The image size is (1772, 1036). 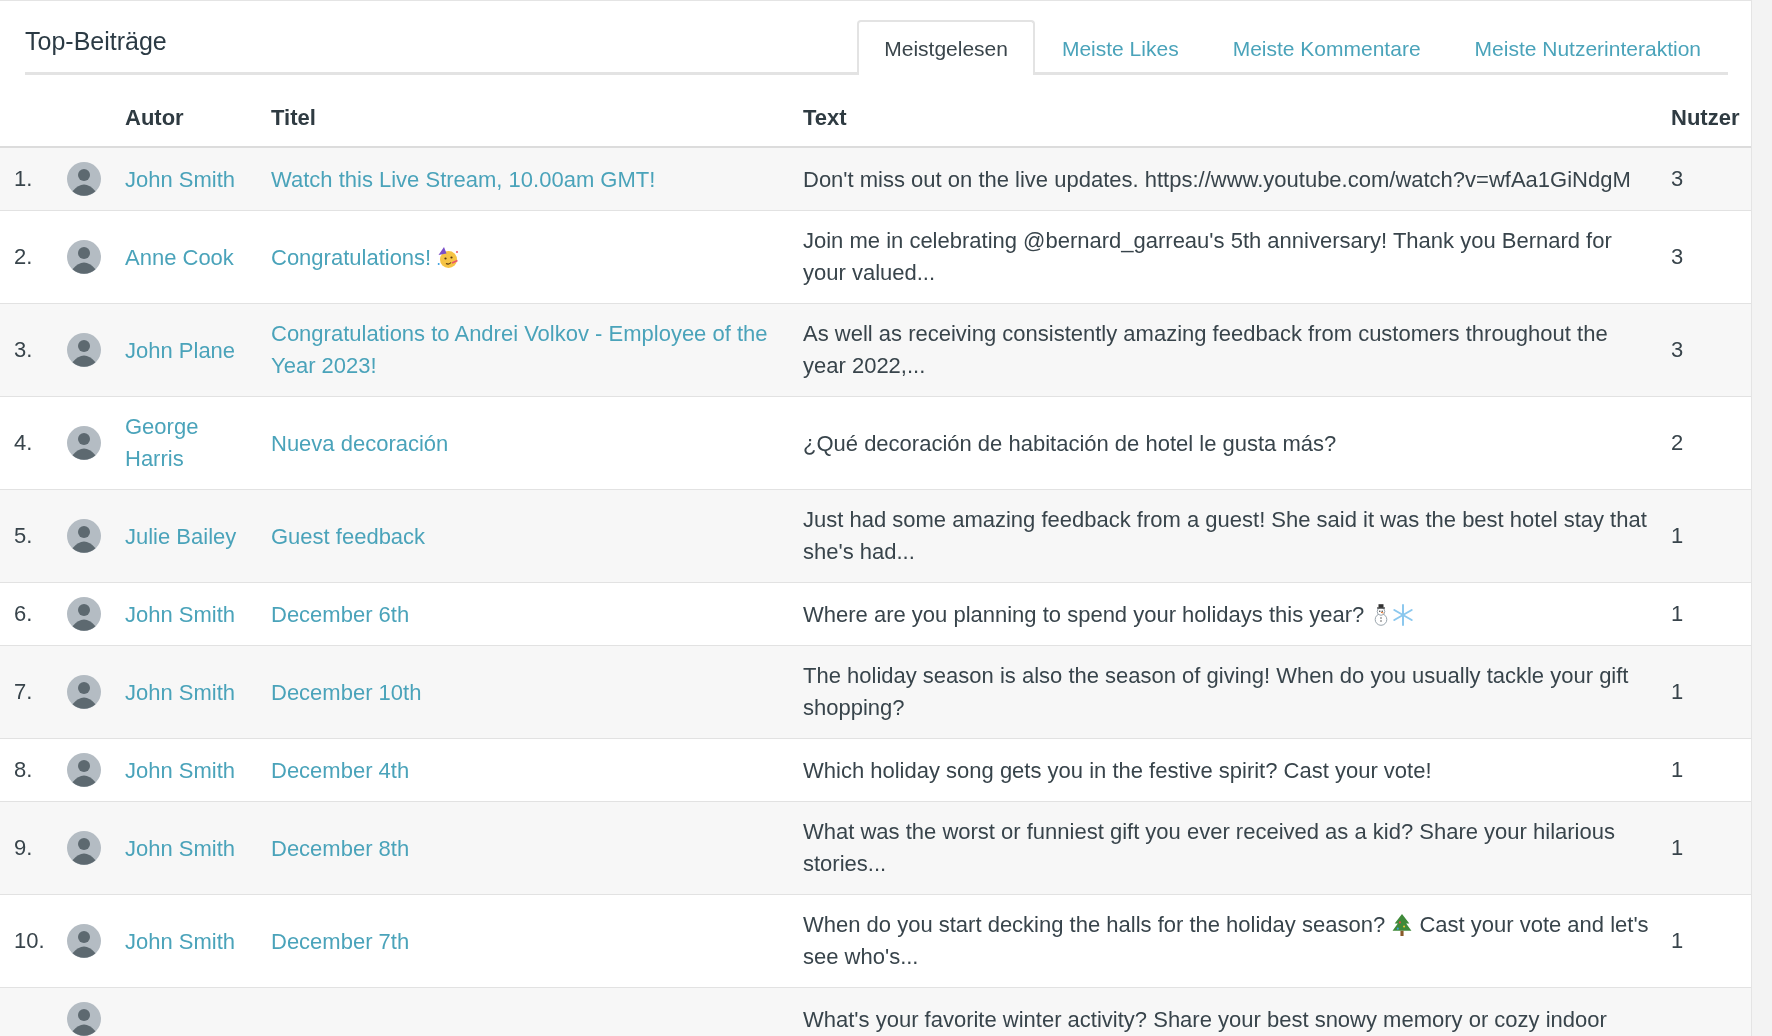 I want to click on post-title-link: December 10th, so click(x=346, y=692).